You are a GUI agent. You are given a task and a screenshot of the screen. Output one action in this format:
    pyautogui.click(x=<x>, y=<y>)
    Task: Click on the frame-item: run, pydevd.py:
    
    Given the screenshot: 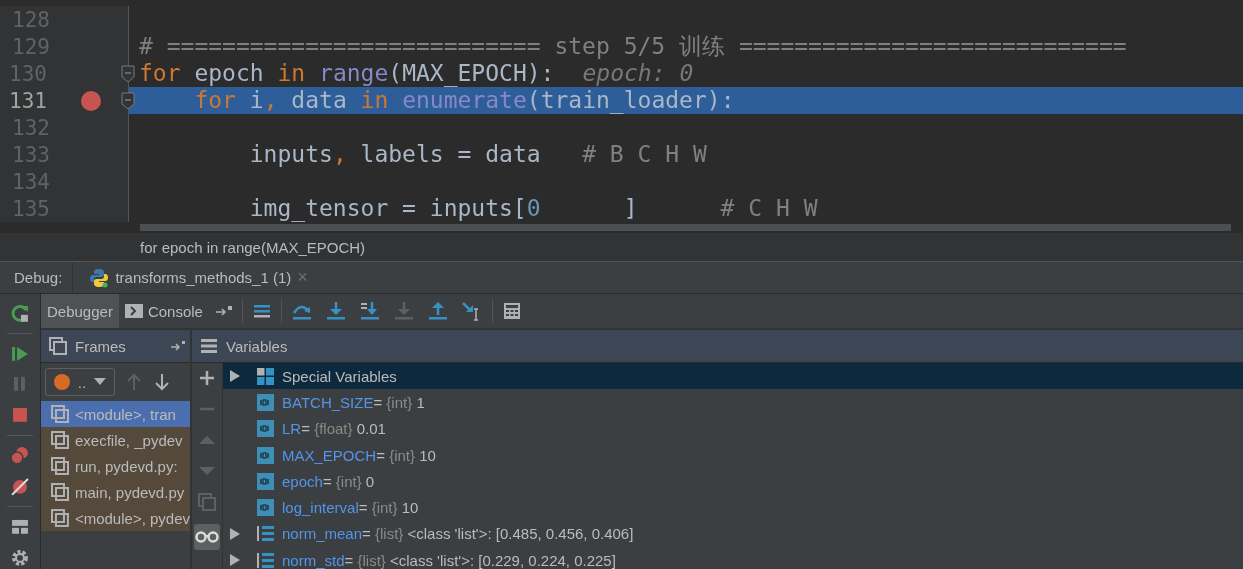 What is the action you would take?
    pyautogui.click(x=115, y=466)
    